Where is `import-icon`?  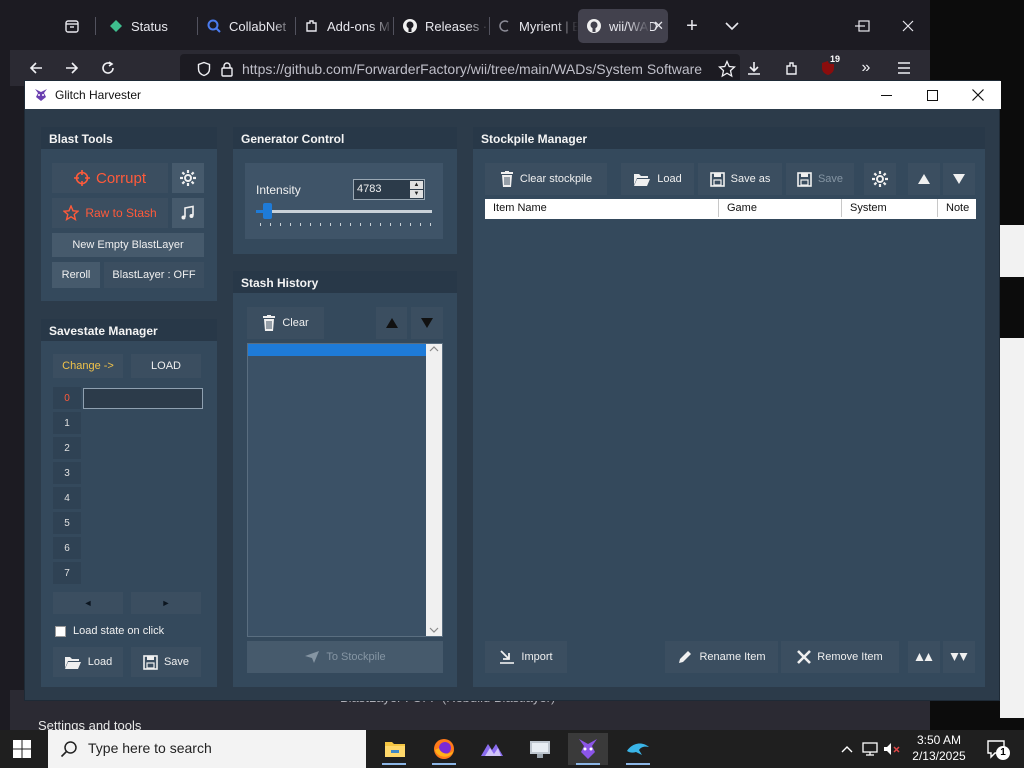 import-icon is located at coordinates (507, 657).